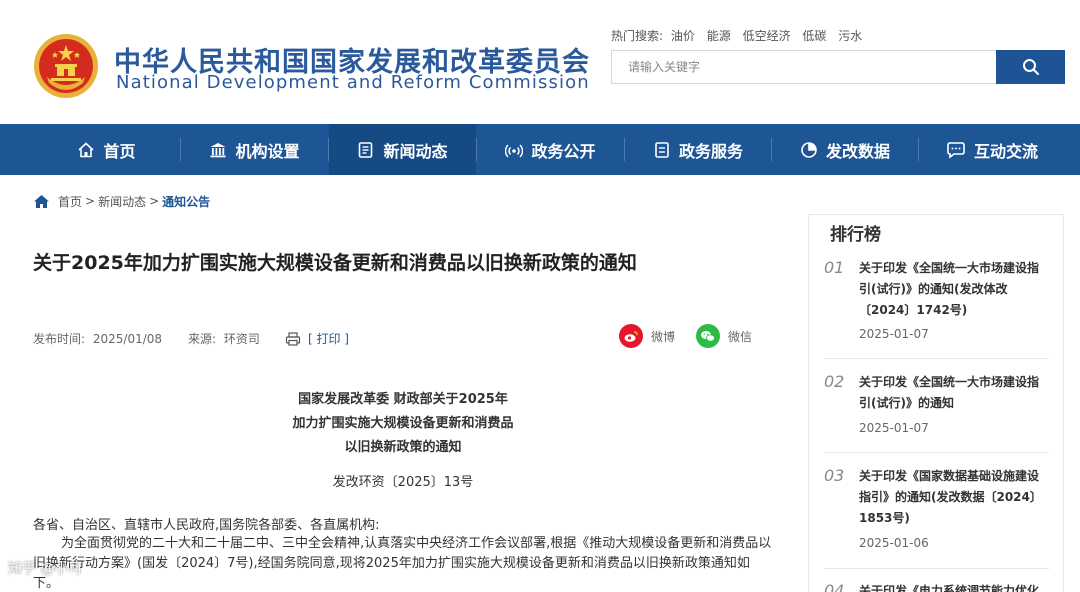  I want to click on main-nav: 首页 机构设置 新闻动态 政务公开 政务服务 发改数据 互动交流, so click(540, 149).